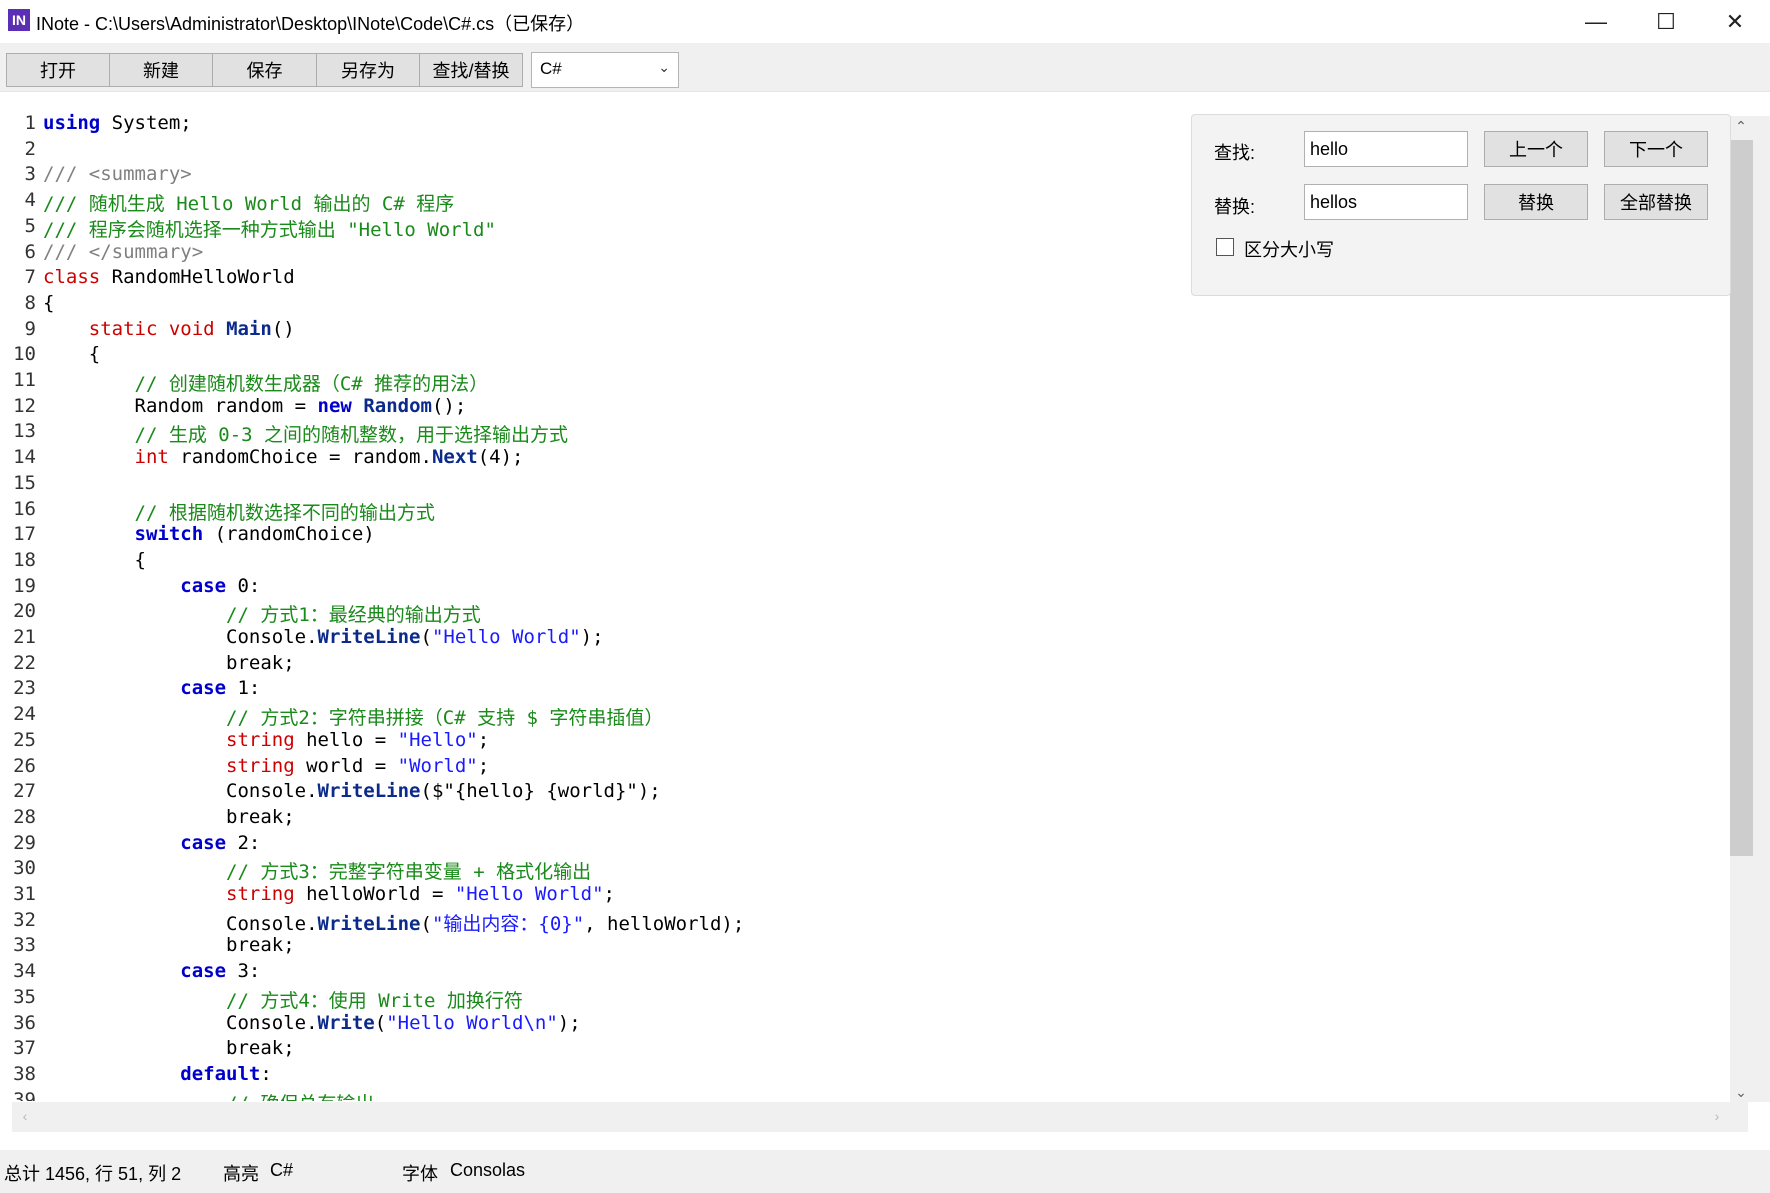 This screenshot has height=1193, width=1770. I want to click on code-line: // 确保总有输出, so click(208, 1095).